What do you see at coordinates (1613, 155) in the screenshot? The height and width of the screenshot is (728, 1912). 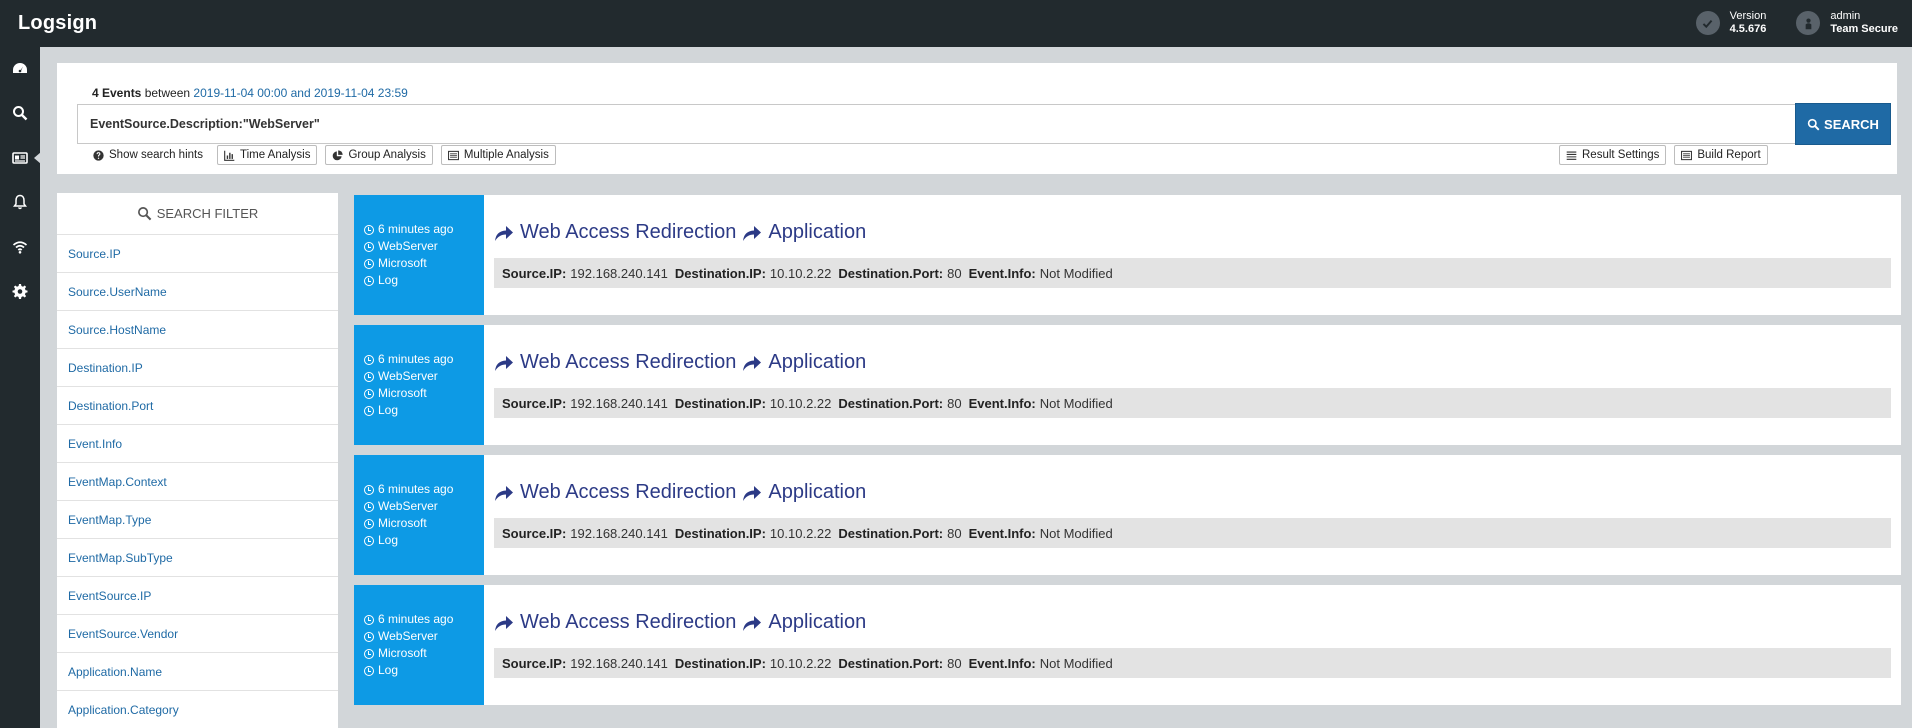 I see `result-settings-button: Result Settings` at bounding box center [1613, 155].